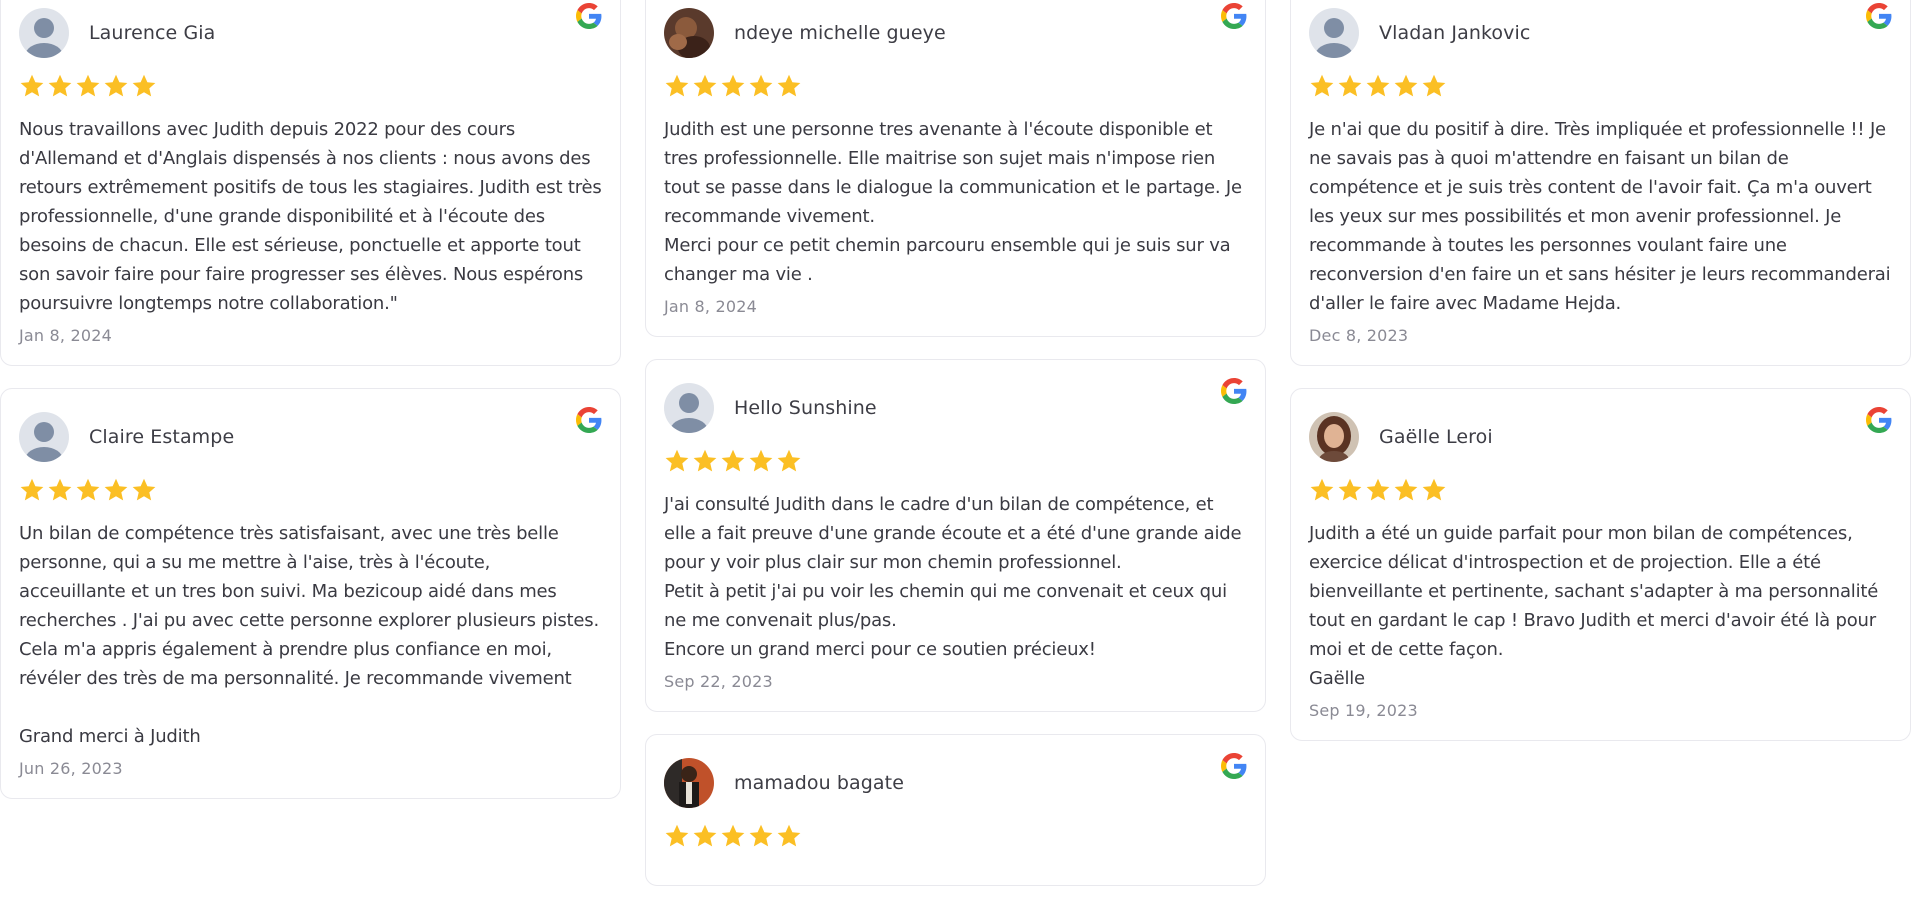  I want to click on review-header: ndeye michelle gueye, so click(955, 33).